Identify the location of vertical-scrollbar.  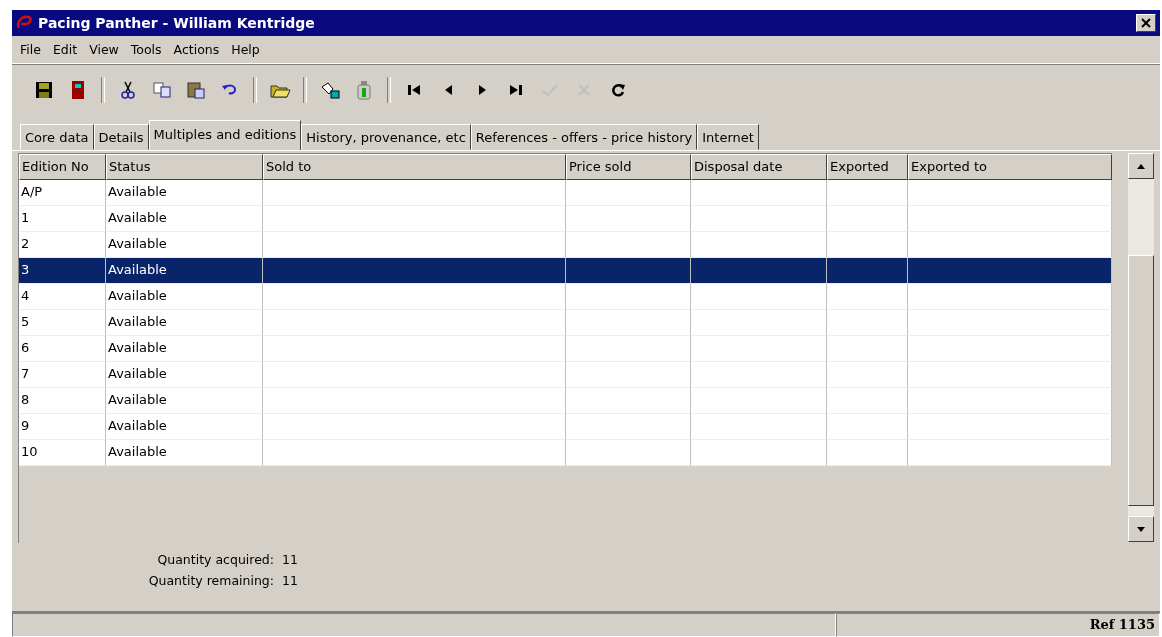
(1141, 347).